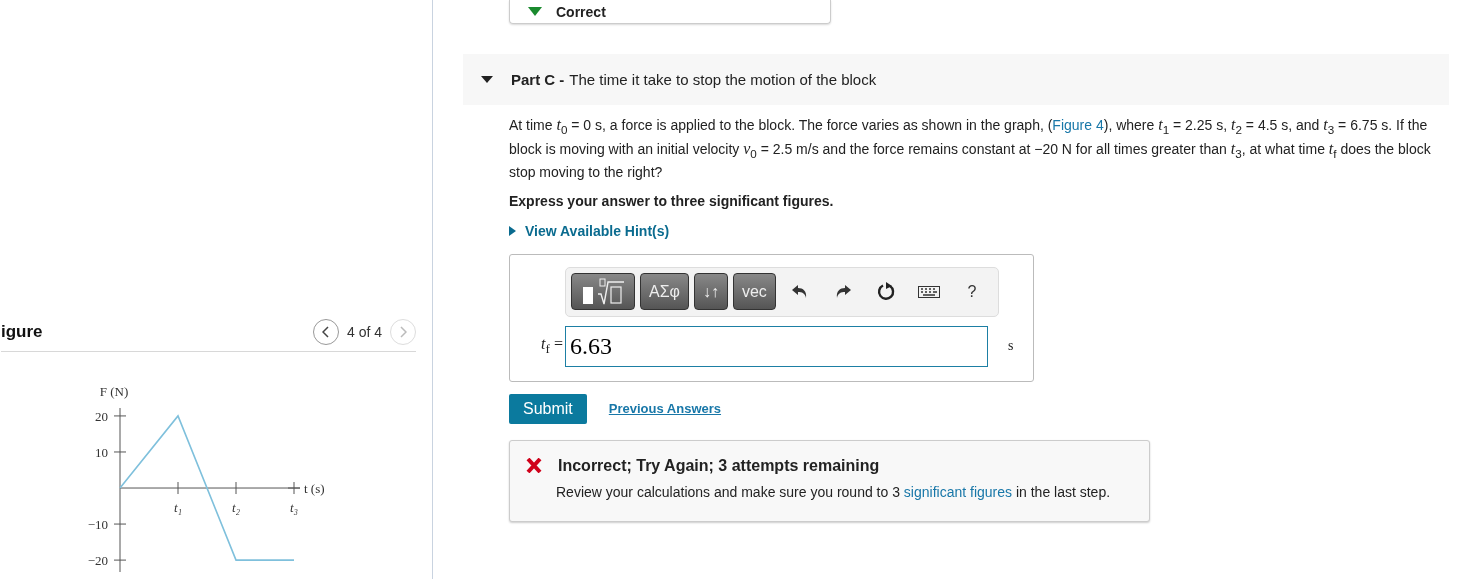  I want to click on part-label: Part C -, so click(538, 79).